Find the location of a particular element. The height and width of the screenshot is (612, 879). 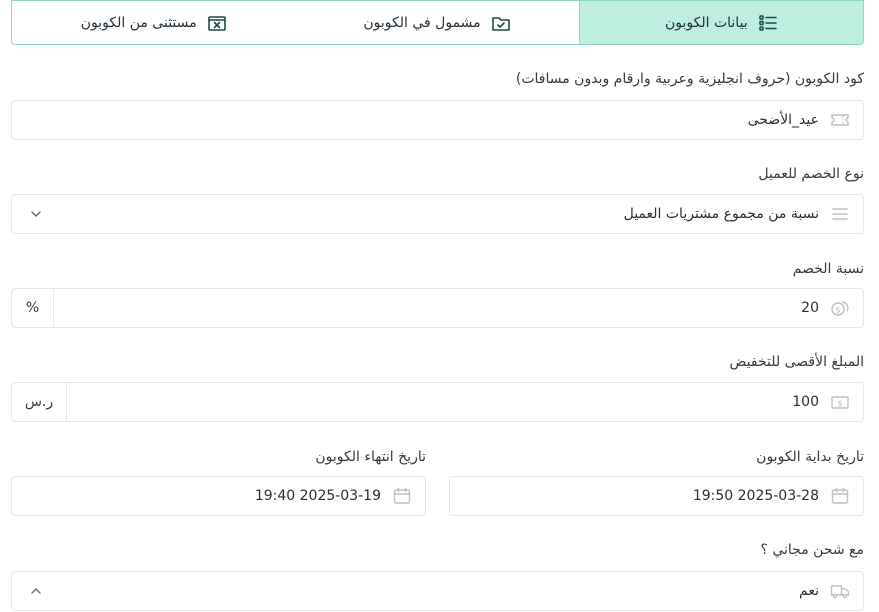

discount-type-select: نسبة من مجموع مشتريات العميل is located at coordinates (437, 214).